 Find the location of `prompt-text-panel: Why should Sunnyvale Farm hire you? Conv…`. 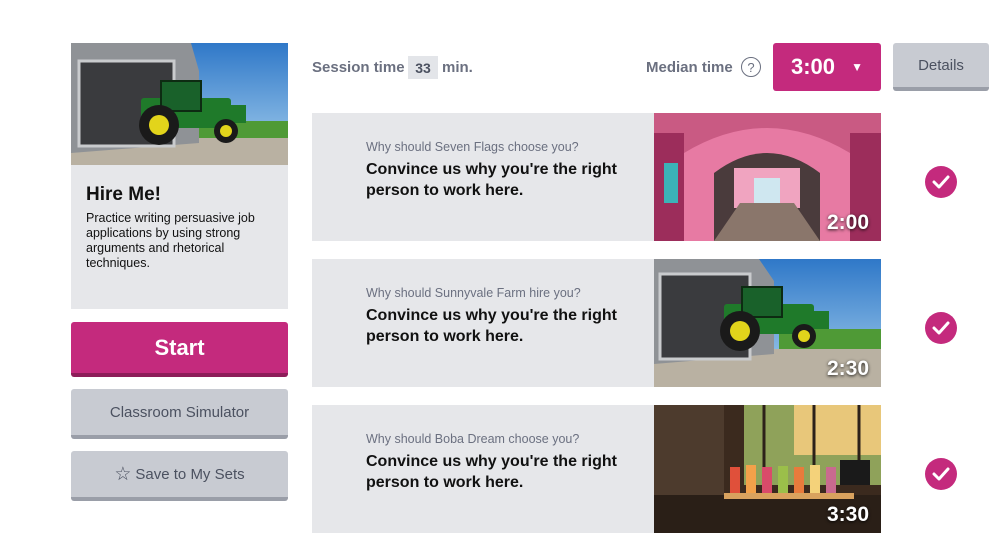

prompt-text-panel: Why should Sunnyvale Farm hire you? Conv… is located at coordinates (483, 323).